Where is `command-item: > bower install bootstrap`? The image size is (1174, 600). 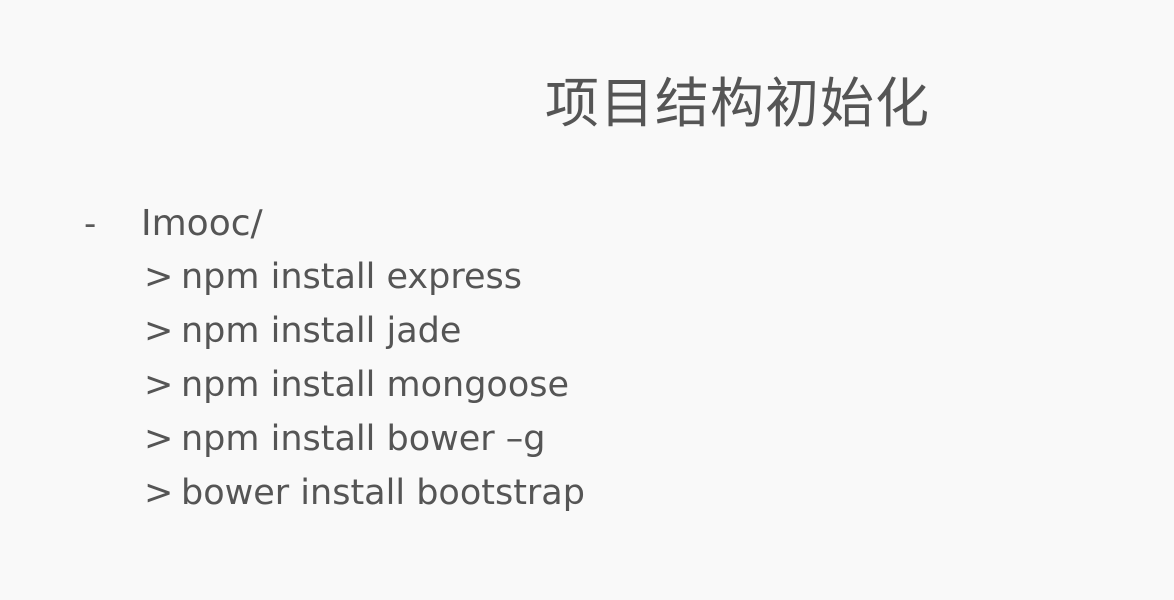 command-item: > bower install bootstrap is located at coordinates (364, 497).